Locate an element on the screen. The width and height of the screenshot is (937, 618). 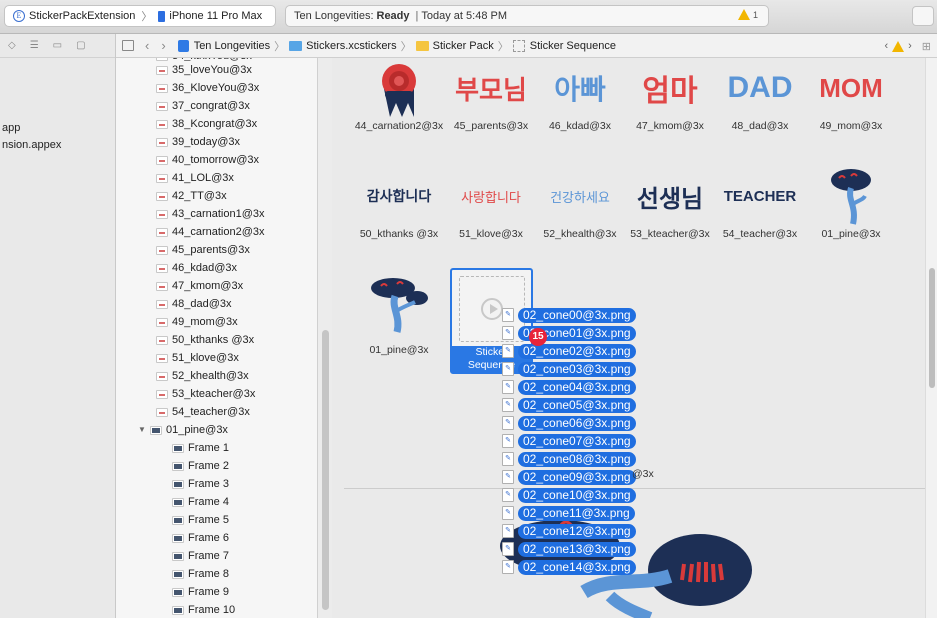
outline-frame: Frame 3 is located at coordinates (216, 484).